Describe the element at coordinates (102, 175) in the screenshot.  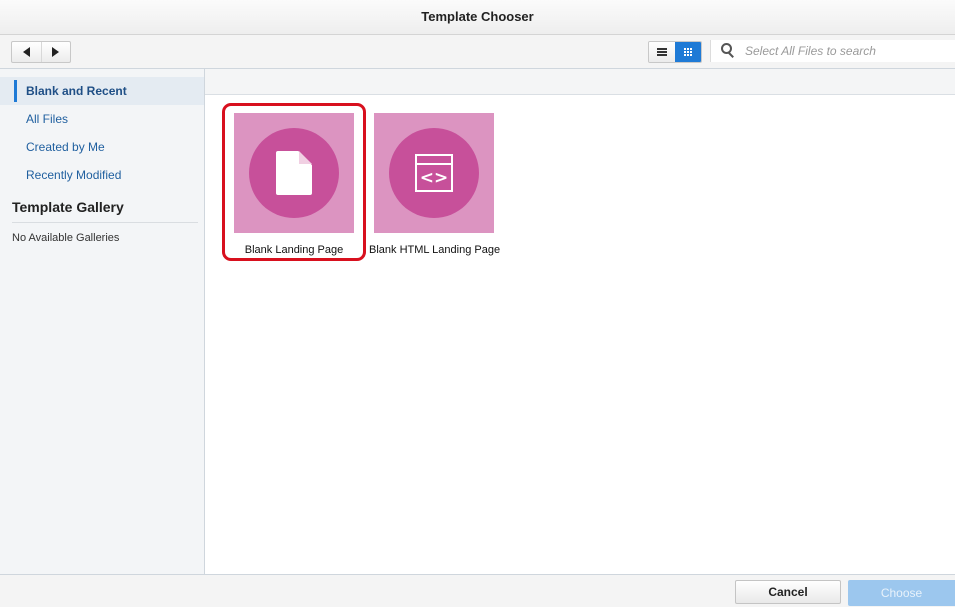
I see `sidebar-item-recently-modified: Recently Modified` at that location.